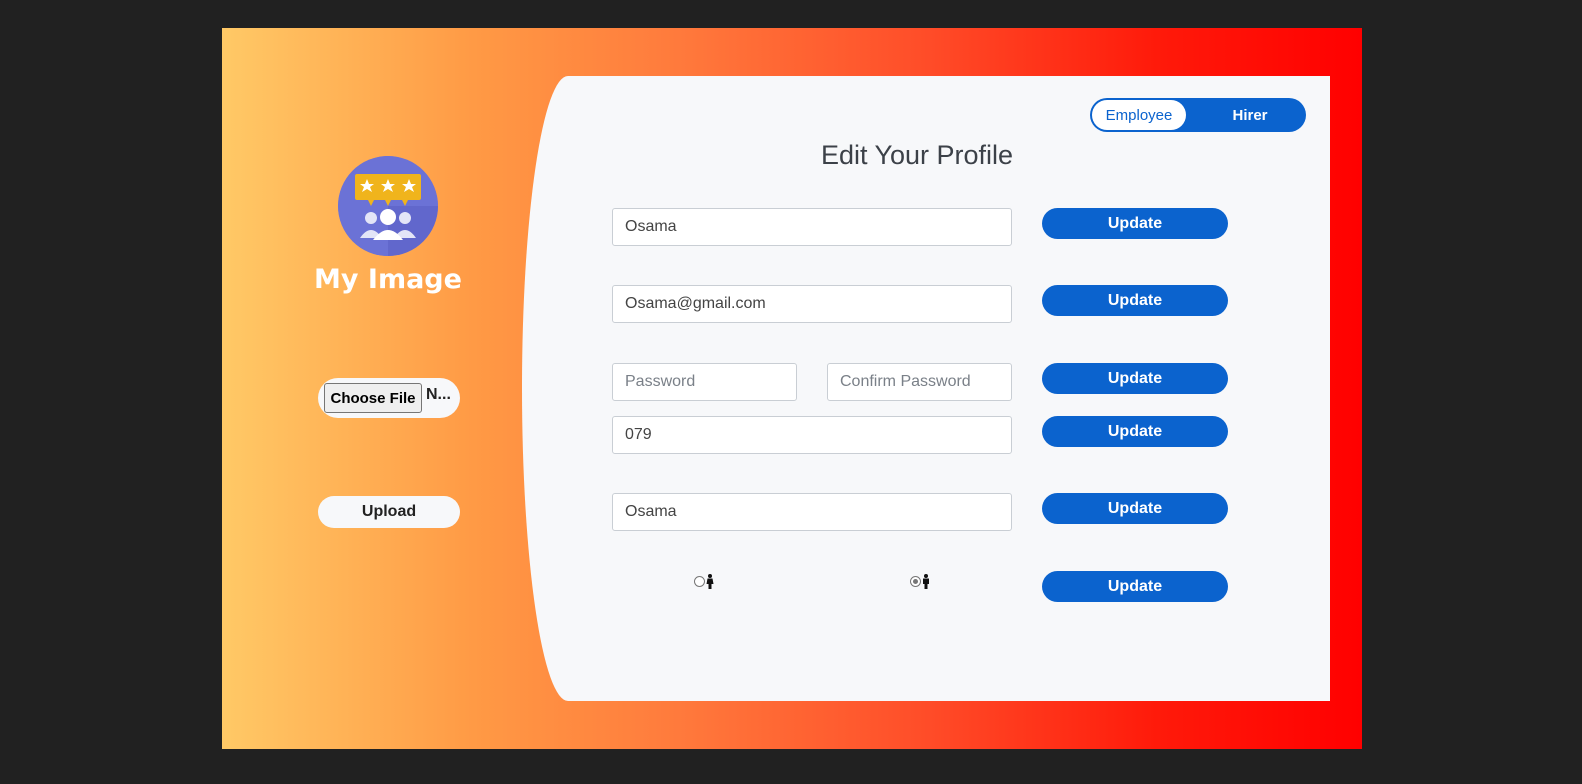 This screenshot has width=1582, height=784. Describe the element at coordinates (926, 581) in the screenshot. I see `male-person-icon` at that location.